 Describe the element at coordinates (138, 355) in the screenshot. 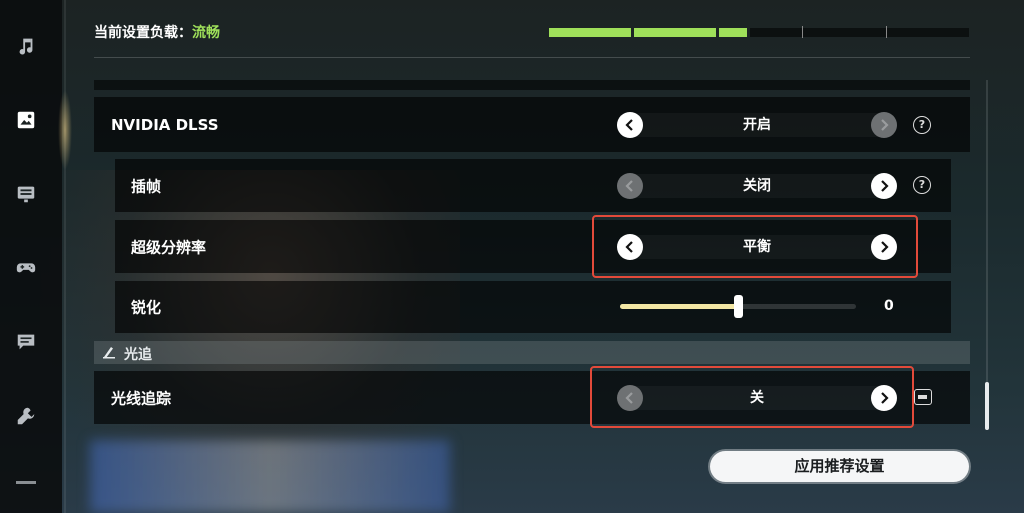

I see `section-title: 光追` at that location.